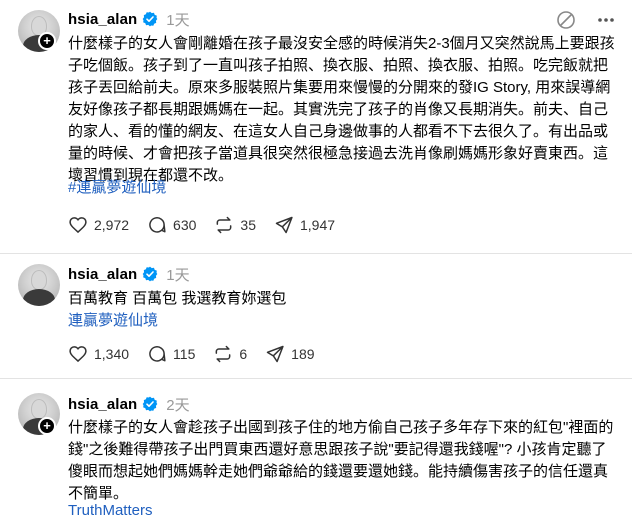 This screenshot has height=517, width=632. I want to click on post-text: 百萬教育 百萬包 我選教育妳選包, so click(177, 298).